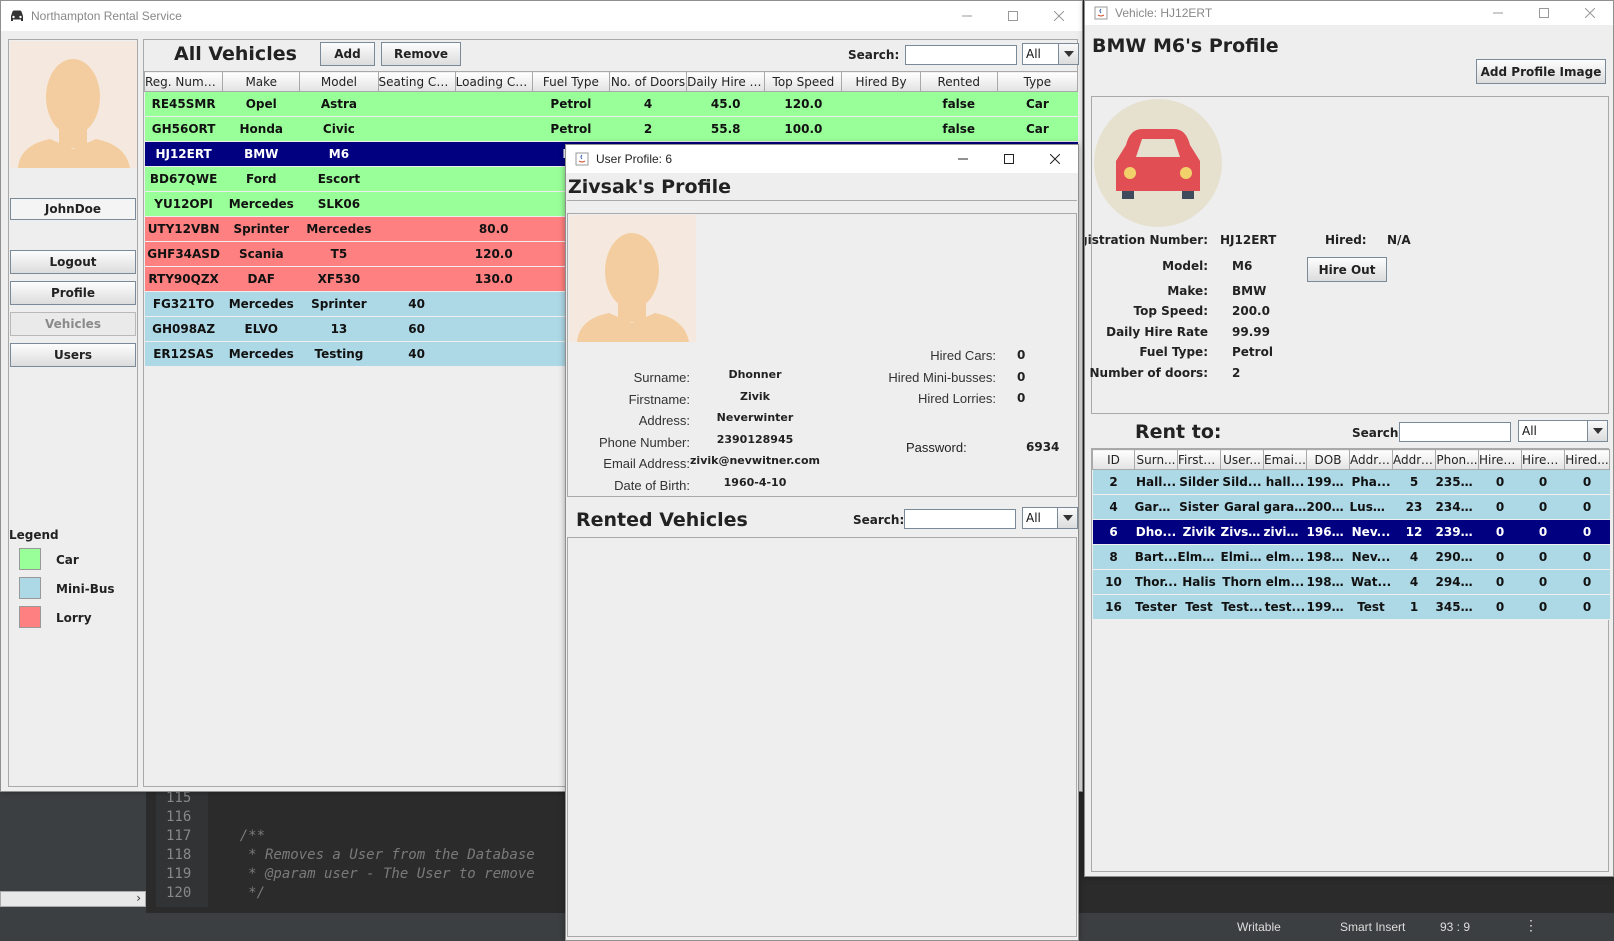  What do you see at coordinates (1021, 398) in the screenshot?
I see `user-stat-value: 0` at bounding box center [1021, 398].